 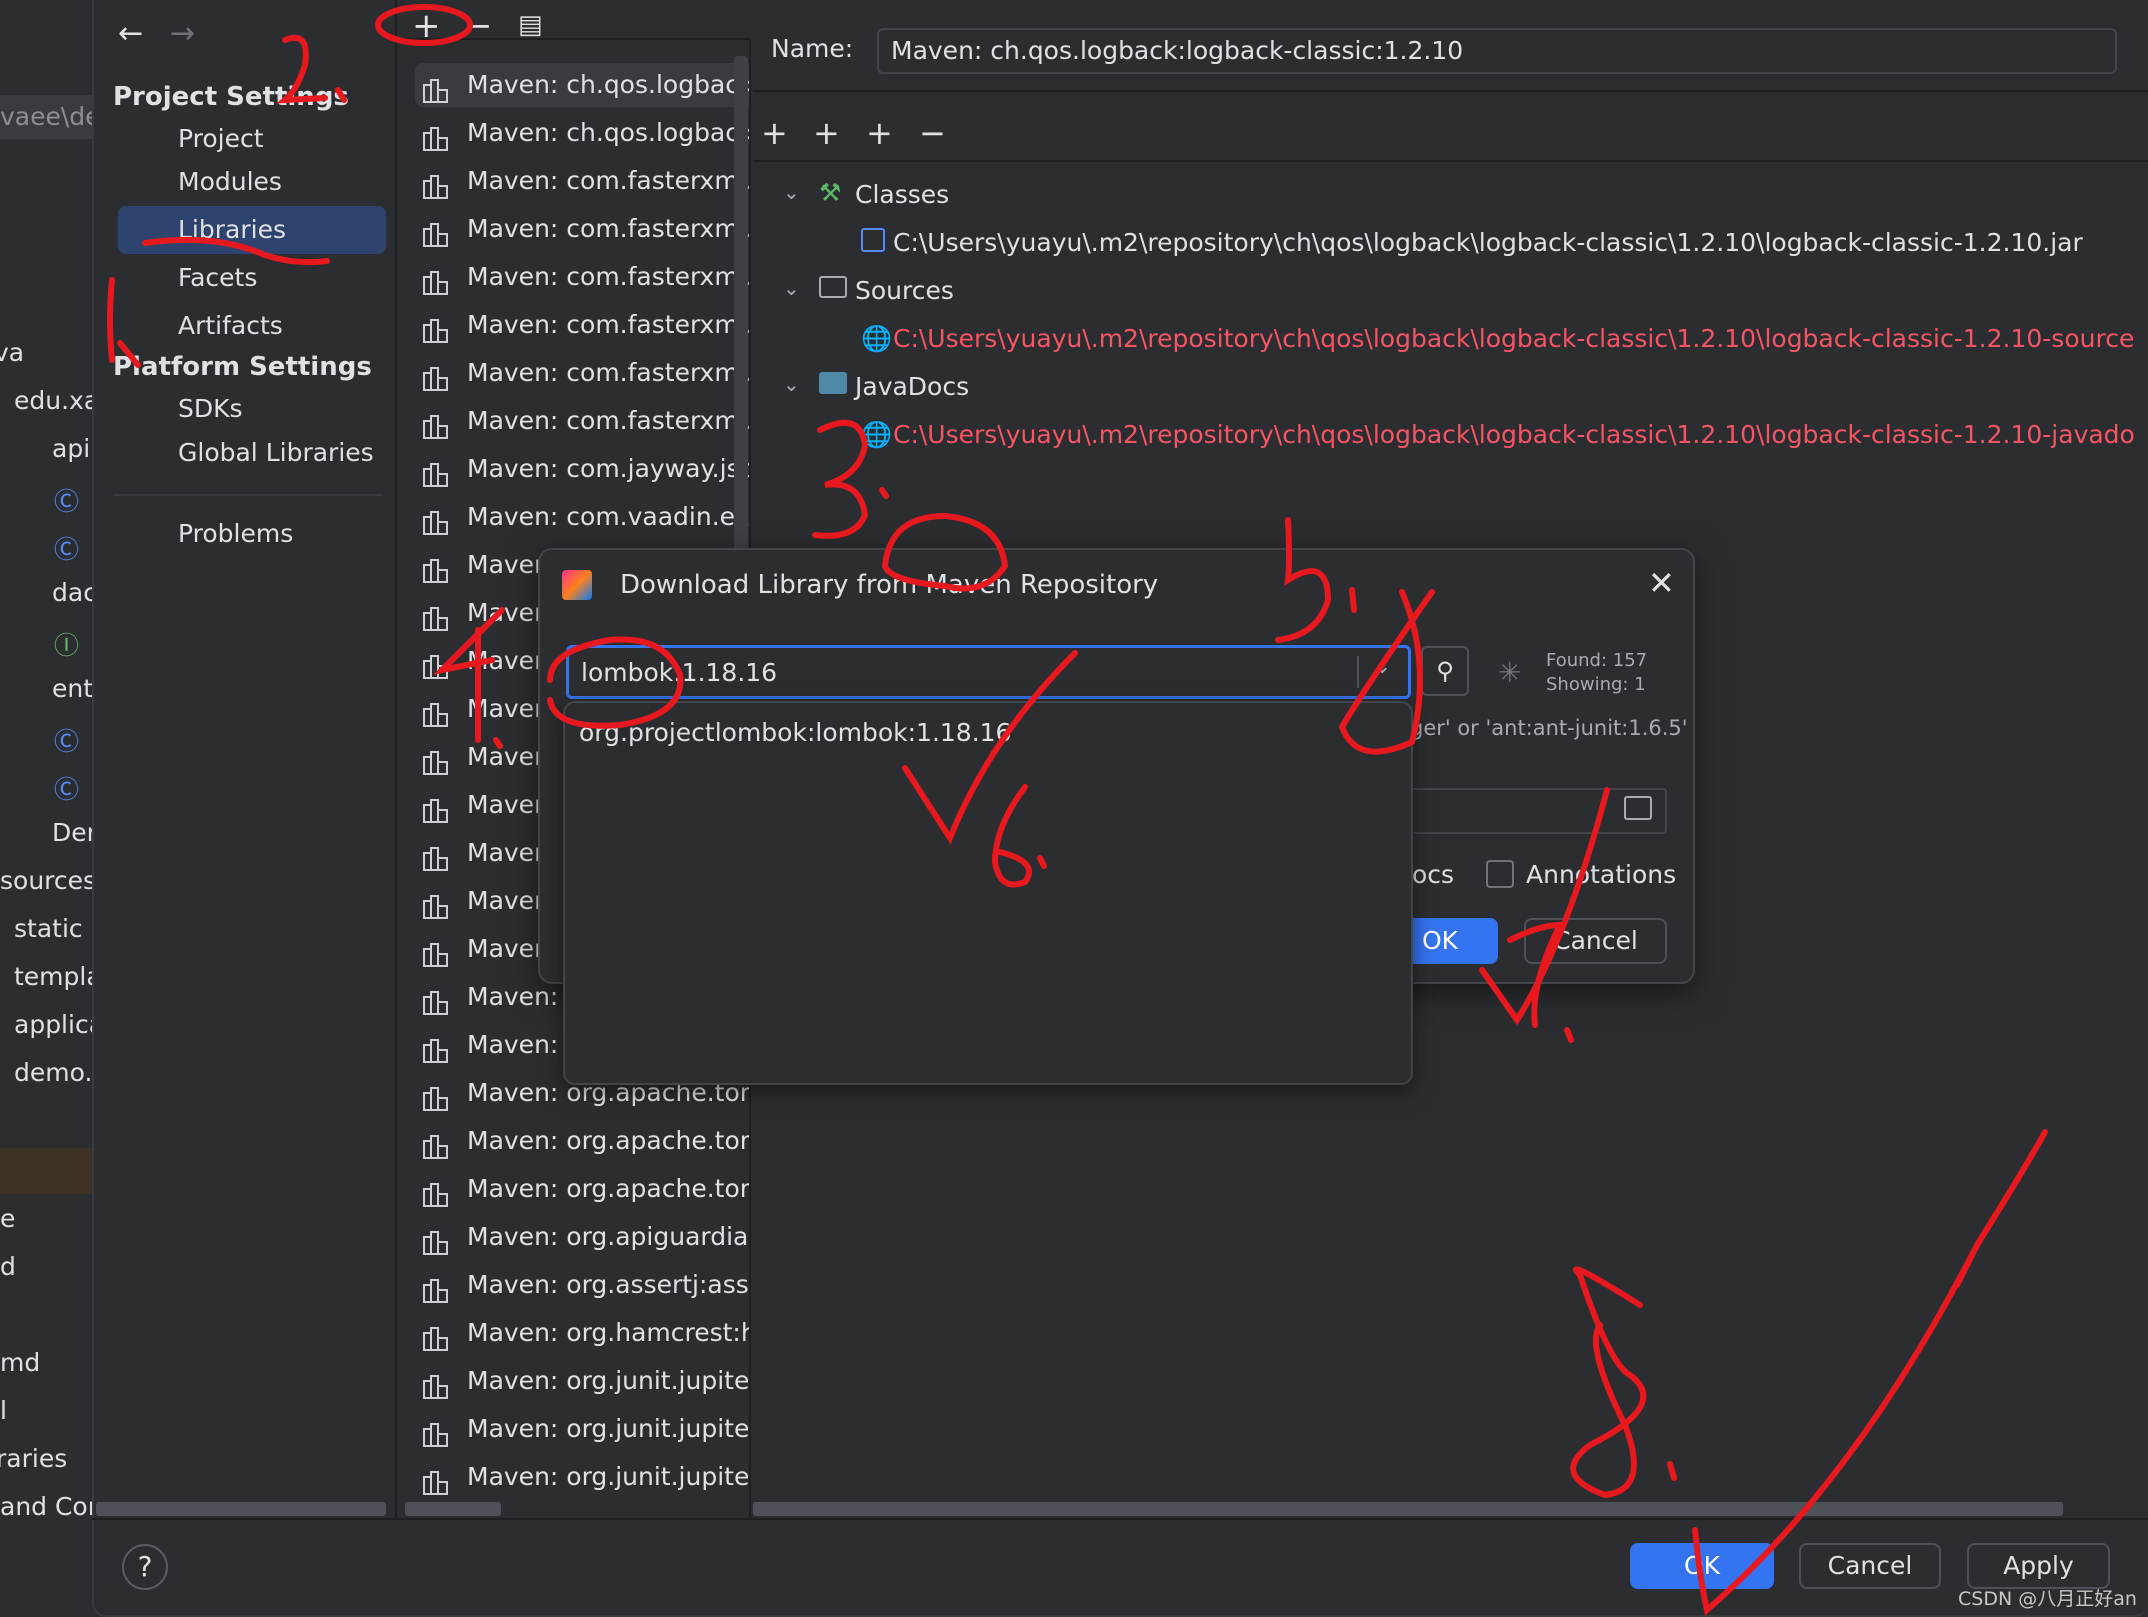 What do you see at coordinates (904, 290) in the screenshot?
I see `sources-node: Sources` at bounding box center [904, 290].